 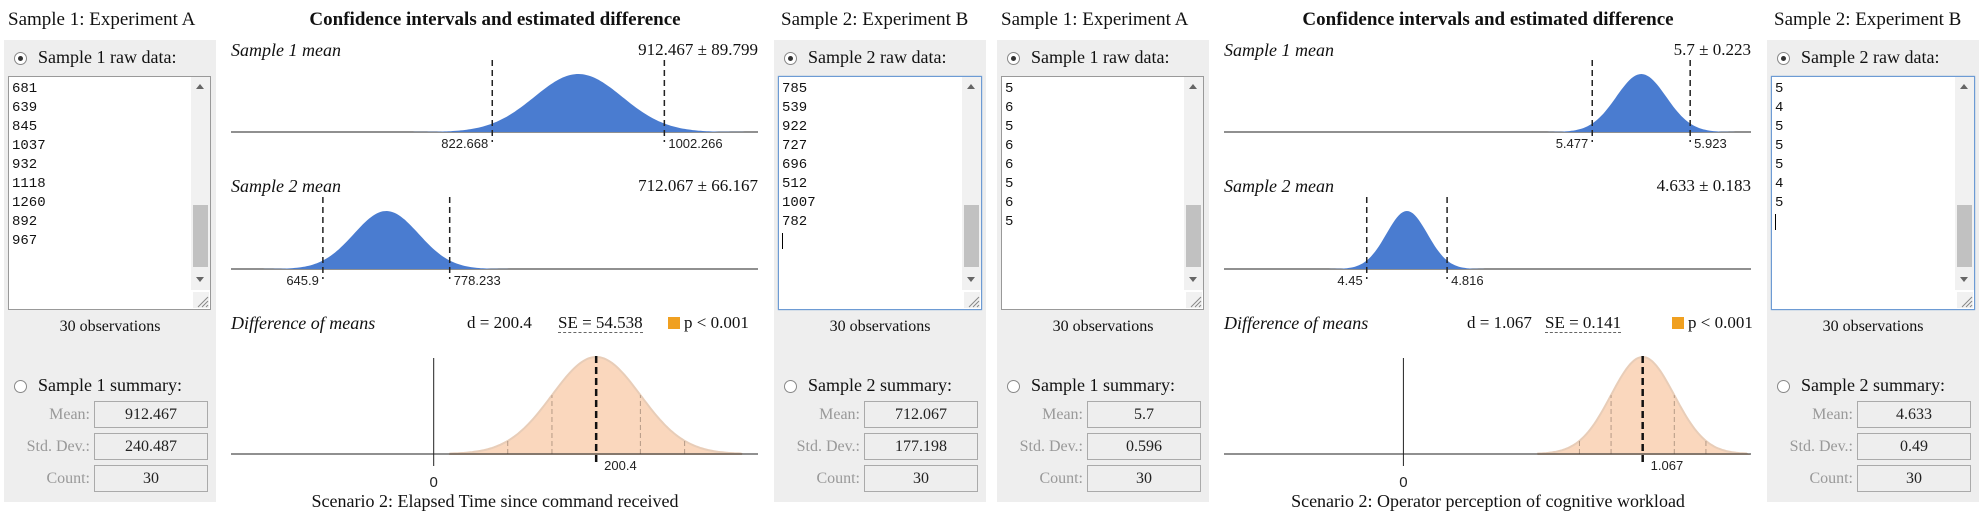 I want to click on raw-value-line: 922, so click(x=795, y=127).